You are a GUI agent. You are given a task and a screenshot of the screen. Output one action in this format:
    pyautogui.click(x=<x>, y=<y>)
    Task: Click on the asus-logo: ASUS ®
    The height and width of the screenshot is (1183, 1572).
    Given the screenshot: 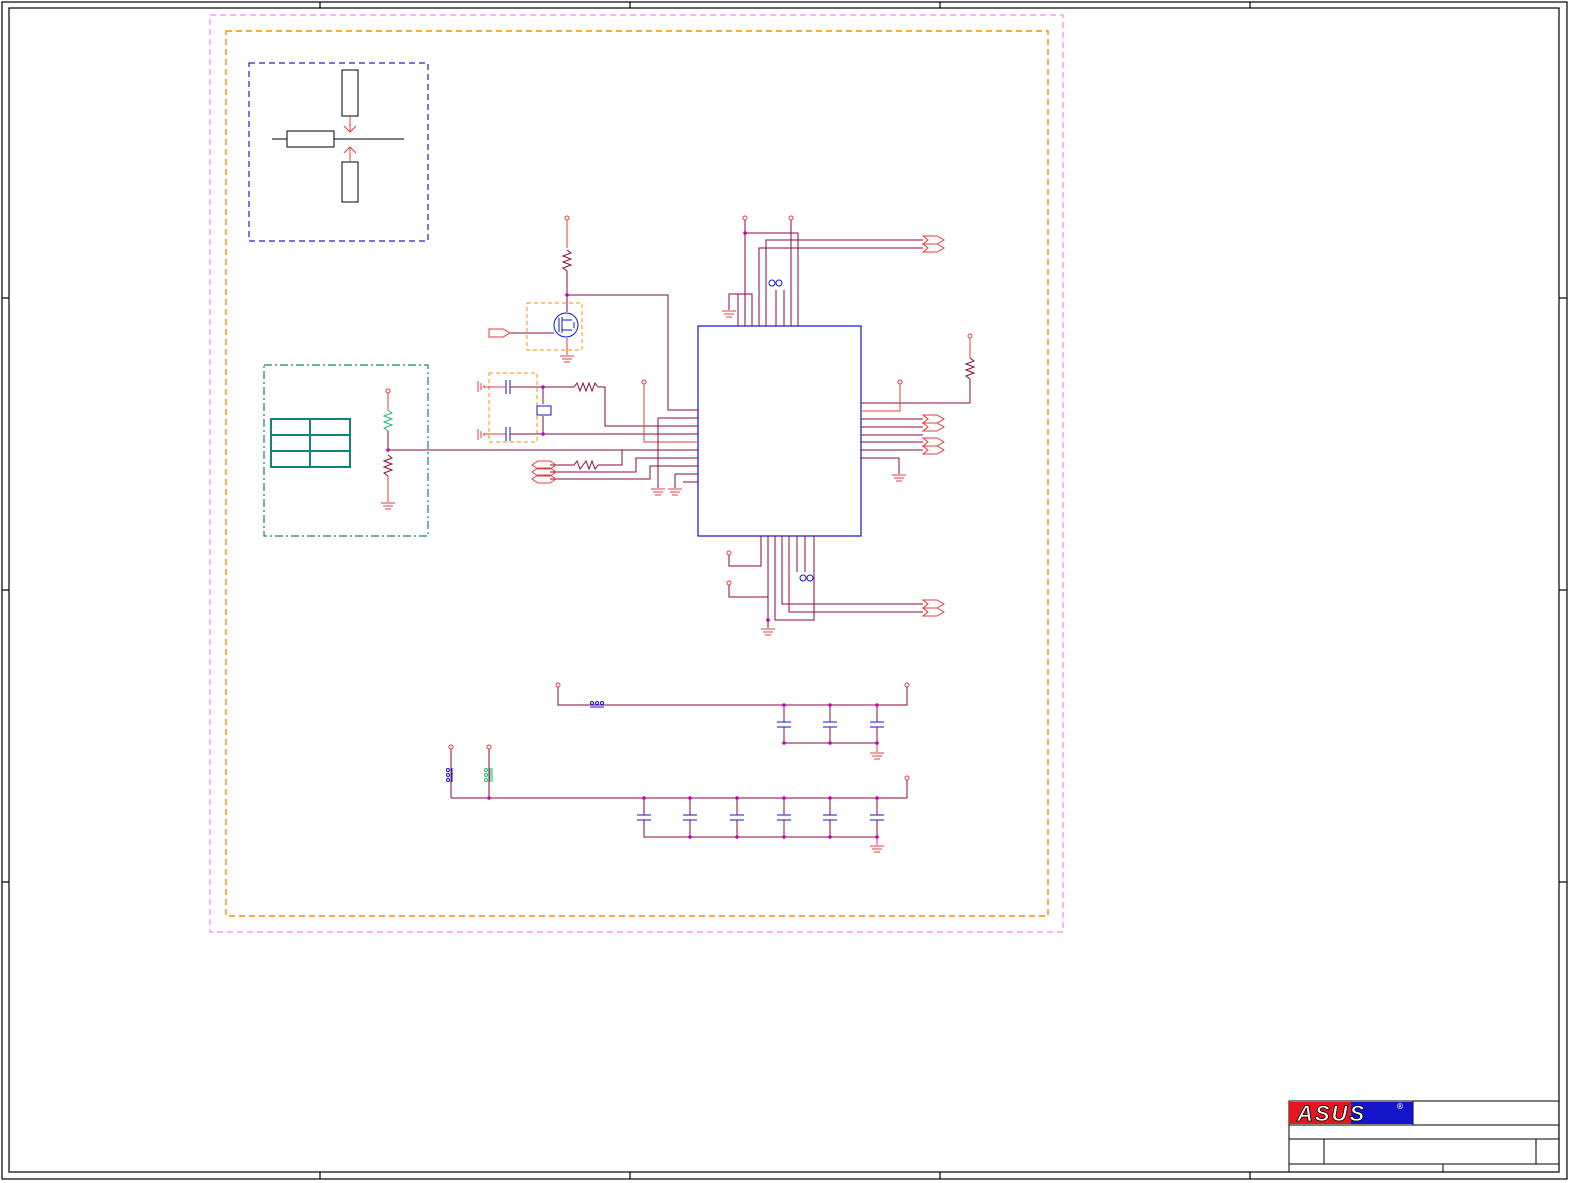 What is the action you would take?
    pyautogui.click(x=1351, y=1113)
    